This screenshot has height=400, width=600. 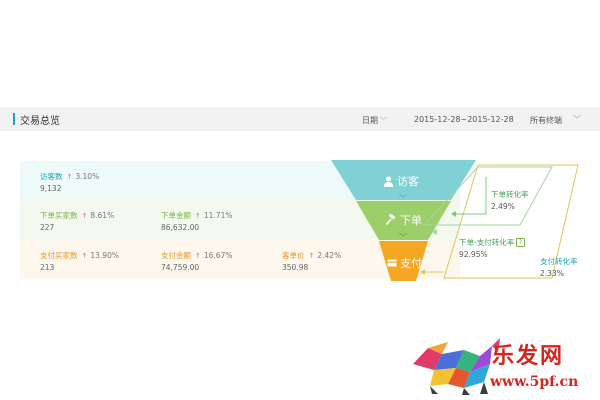 I want to click on rate-value: 2.33%, so click(x=552, y=273).